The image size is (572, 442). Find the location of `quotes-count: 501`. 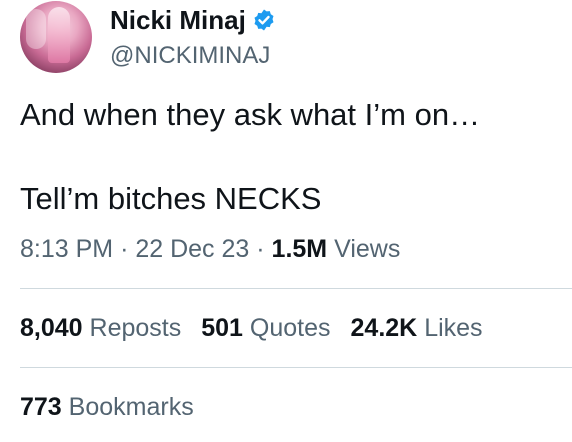

quotes-count: 501 is located at coordinates (222, 328).